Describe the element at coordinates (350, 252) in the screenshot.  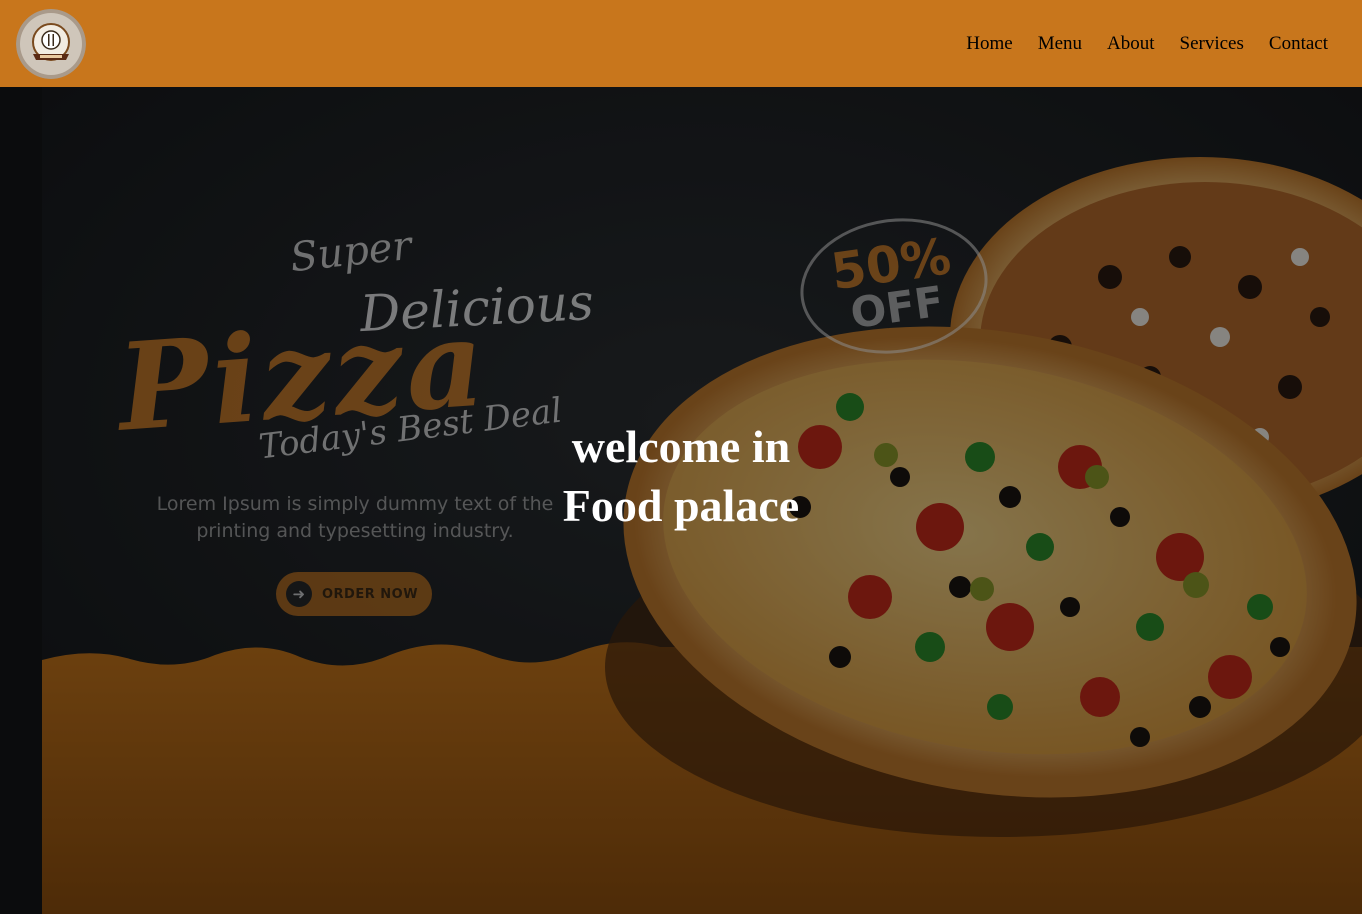
I see `promo-super-text: Super` at that location.